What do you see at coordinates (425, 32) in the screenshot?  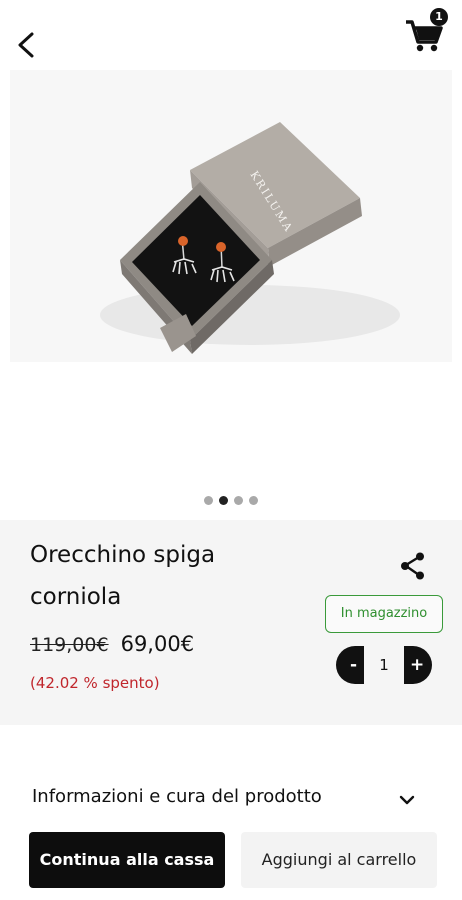 I see `cart-button: 1` at bounding box center [425, 32].